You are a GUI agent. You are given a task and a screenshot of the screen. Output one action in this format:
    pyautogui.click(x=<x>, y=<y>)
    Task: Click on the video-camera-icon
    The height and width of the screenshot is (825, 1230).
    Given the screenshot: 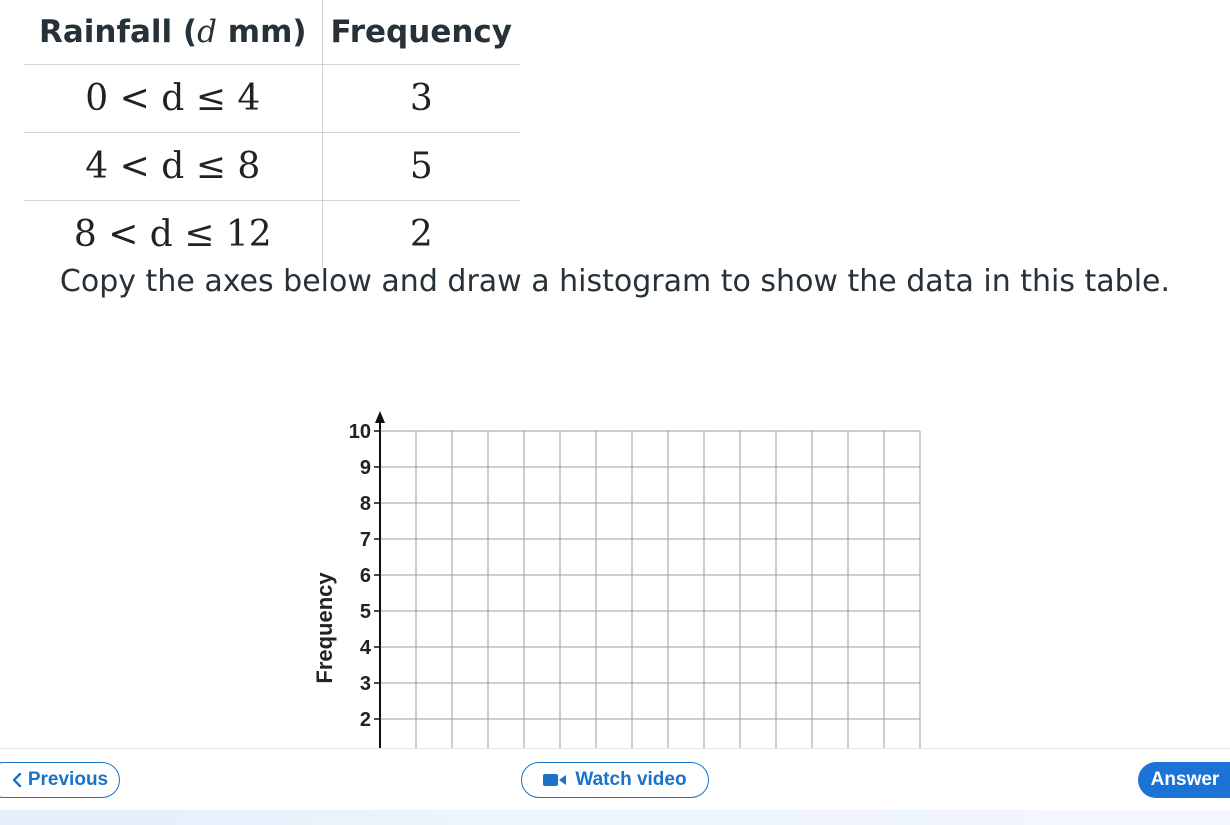 What is the action you would take?
    pyautogui.click(x=555, y=780)
    